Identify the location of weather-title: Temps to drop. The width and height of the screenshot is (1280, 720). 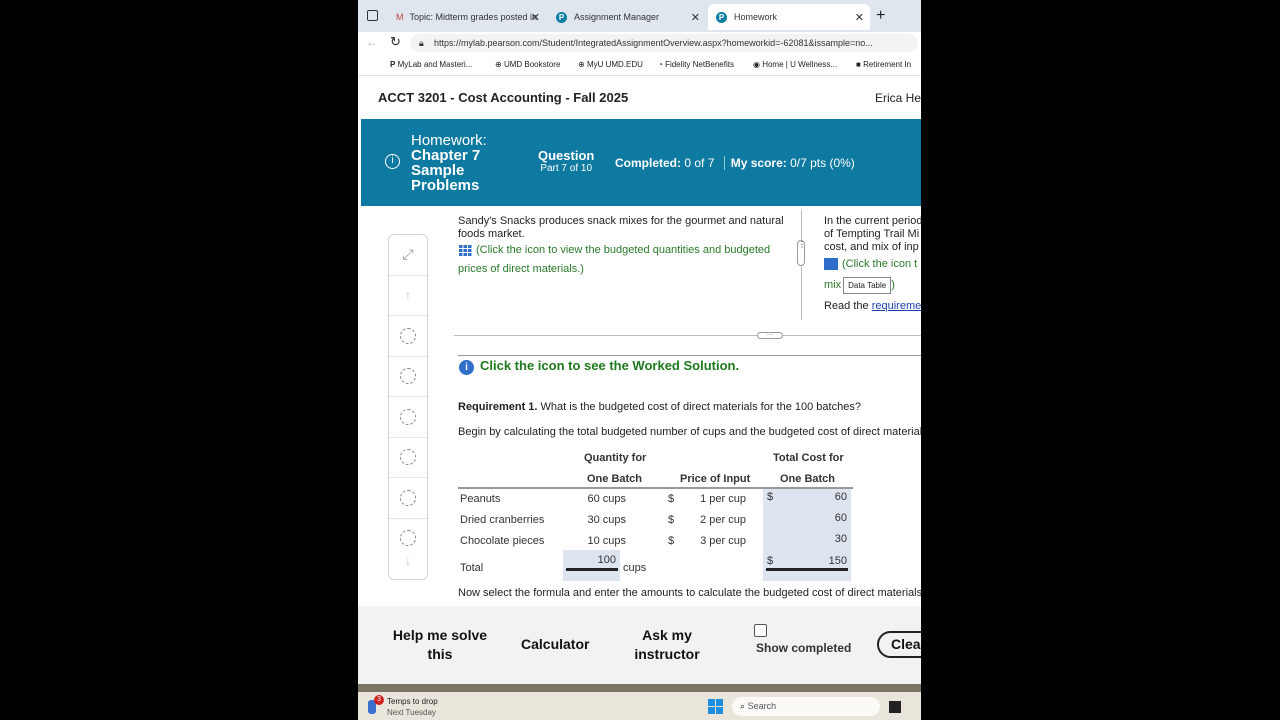
(412, 701).